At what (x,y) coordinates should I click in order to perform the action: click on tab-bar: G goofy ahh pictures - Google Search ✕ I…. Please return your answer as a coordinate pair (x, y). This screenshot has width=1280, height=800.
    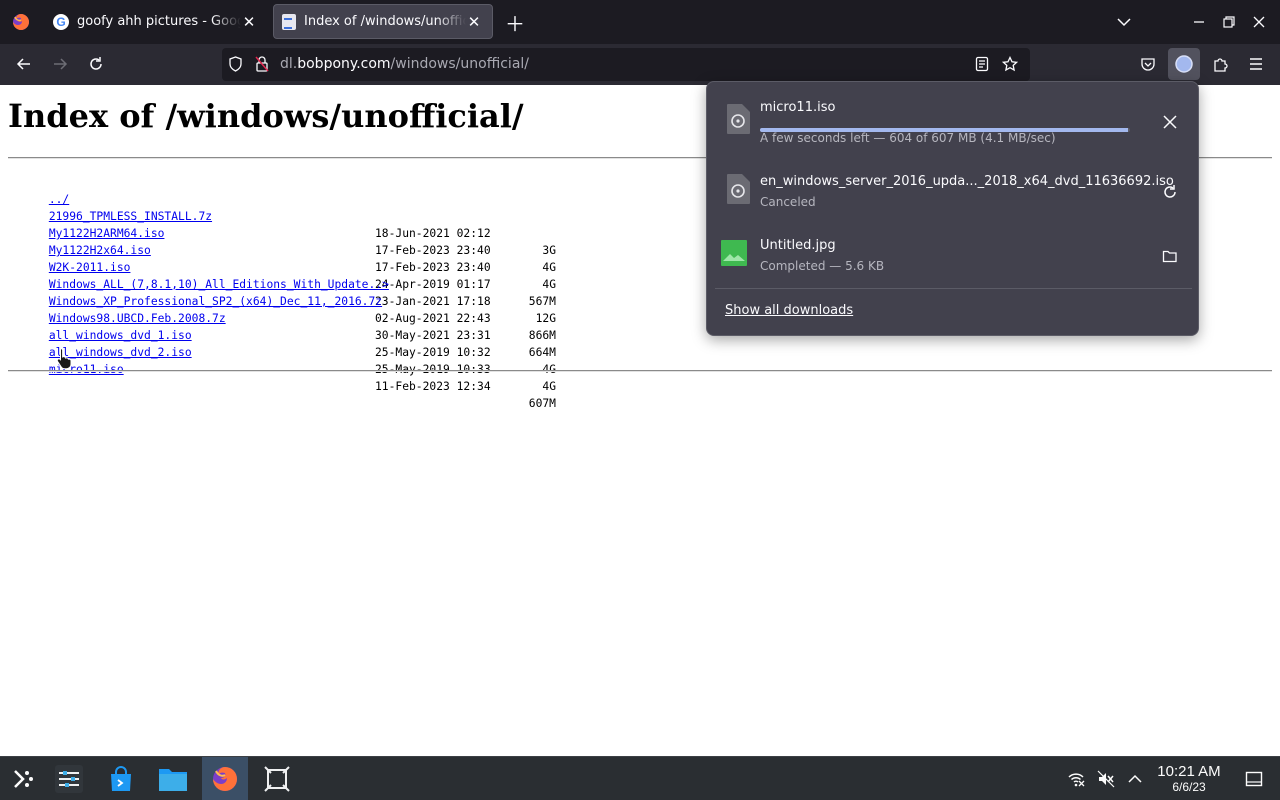
    Looking at the image, I should click on (640, 22).